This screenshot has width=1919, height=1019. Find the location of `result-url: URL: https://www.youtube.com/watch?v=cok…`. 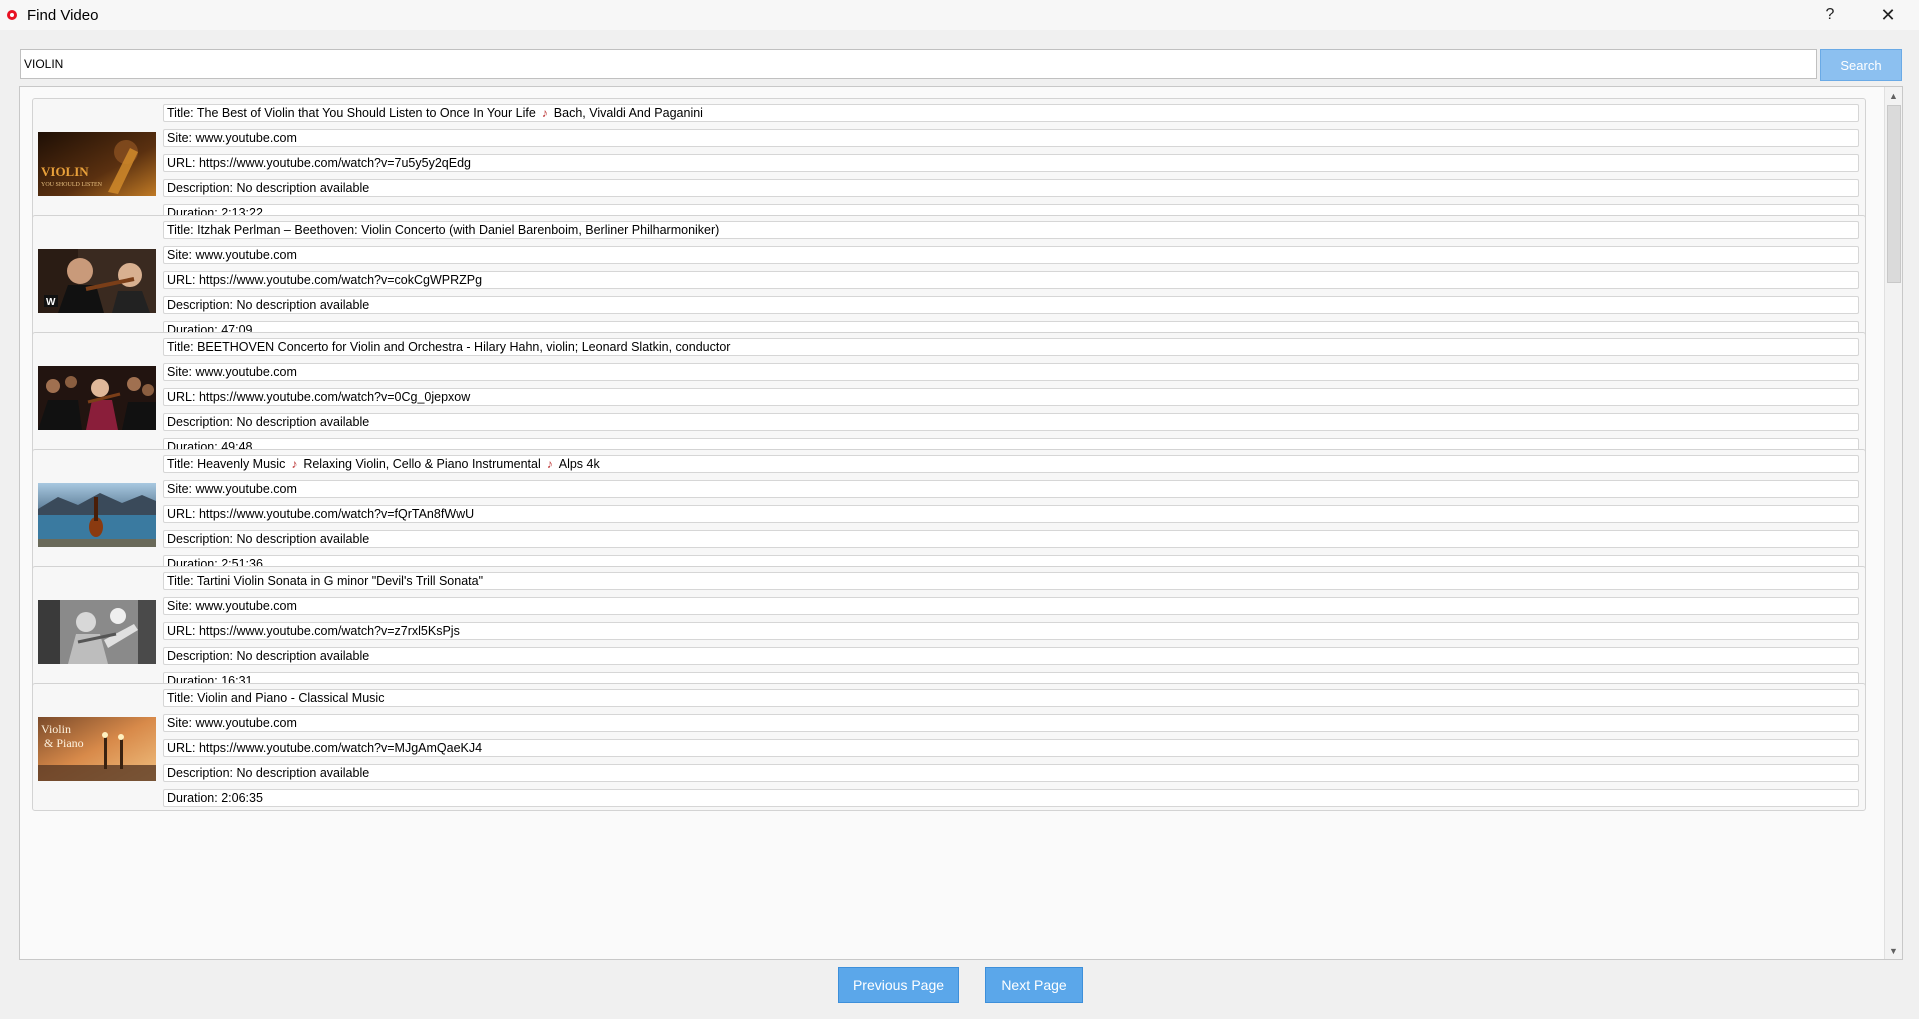

result-url: URL: https://www.youtube.com/watch?v=cok… is located at coordinates (1011, 280).